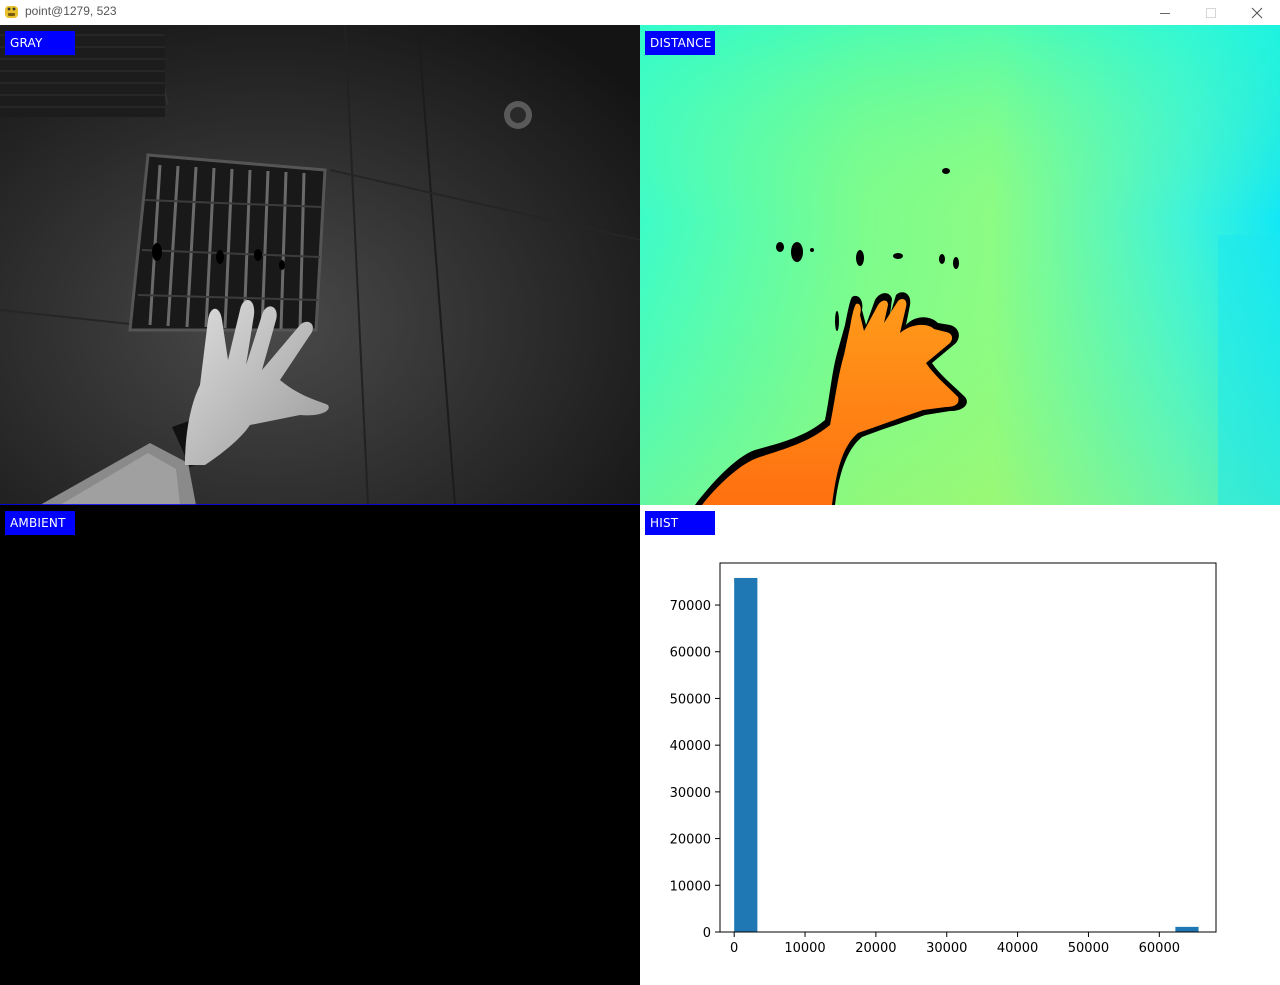 The height and width of the screenshot is (985, 1280). What do you see at coordinates (690, 793) in the screenshot?
I see `y-tick-label: 30000` at bounding box center [690, 793].